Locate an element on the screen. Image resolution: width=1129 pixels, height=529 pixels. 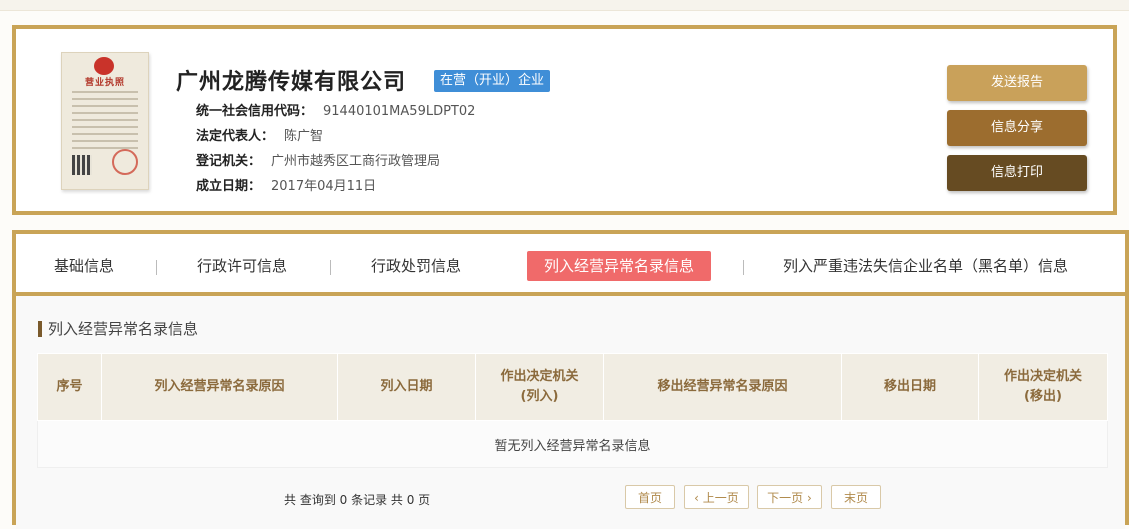
tab-admin-penalty: 行政处罚信息 is located at coordinates (416, 266).